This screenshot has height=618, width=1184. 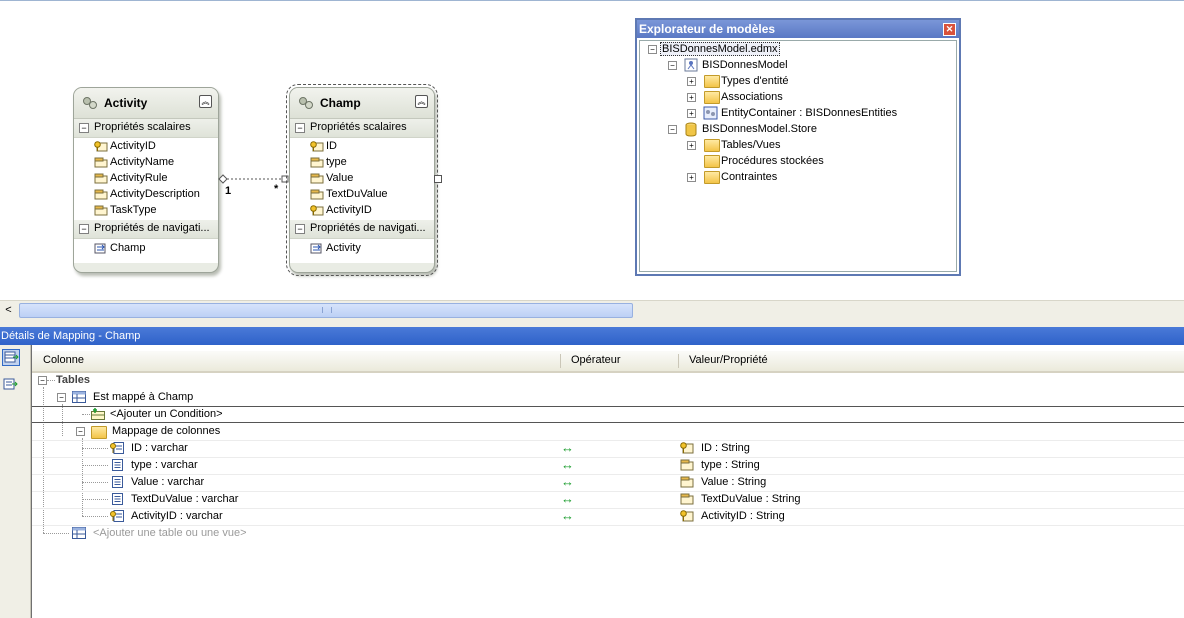 What do you see at coordinates (438, 179) in the screenshot?
I see `resize-handle` at bounding box center [438, 179].